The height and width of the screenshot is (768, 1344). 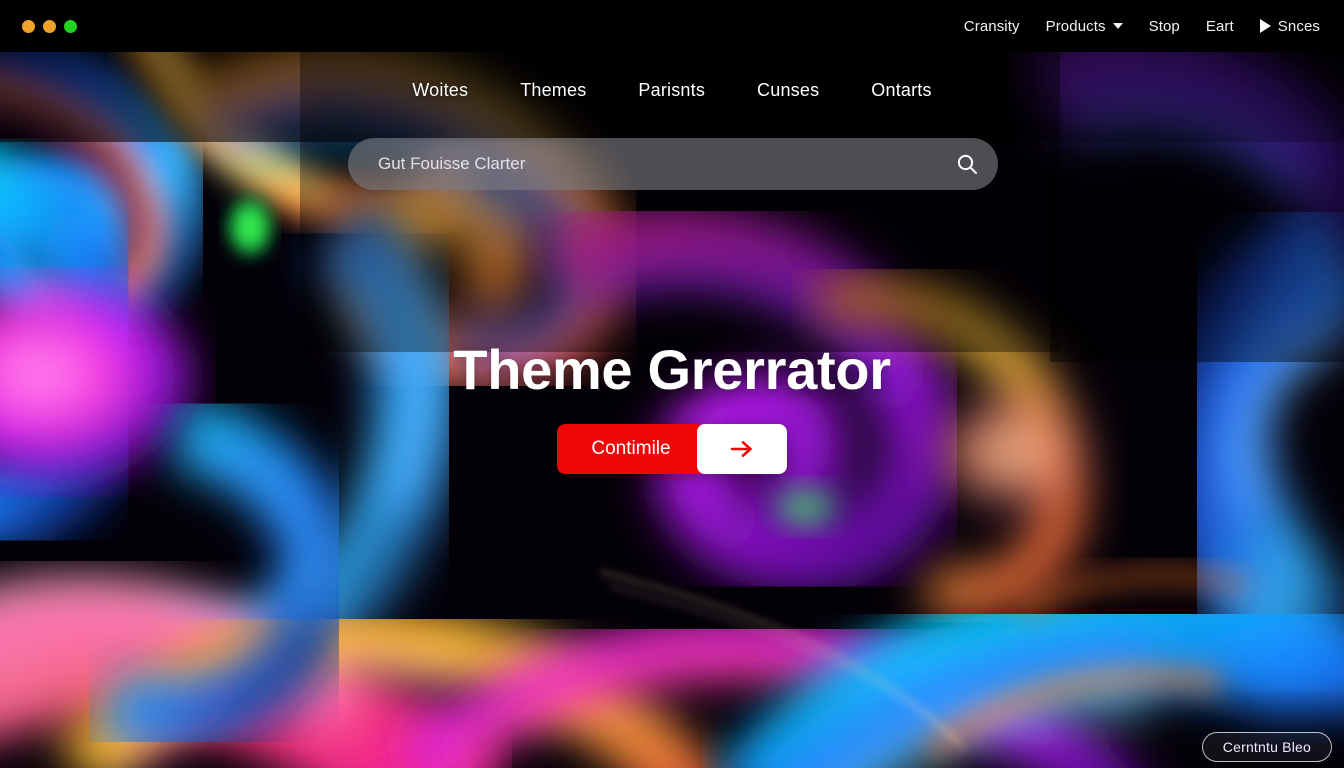 I want to click on top-nav-item-cransity: Cransity, so click(x=992, y=26).